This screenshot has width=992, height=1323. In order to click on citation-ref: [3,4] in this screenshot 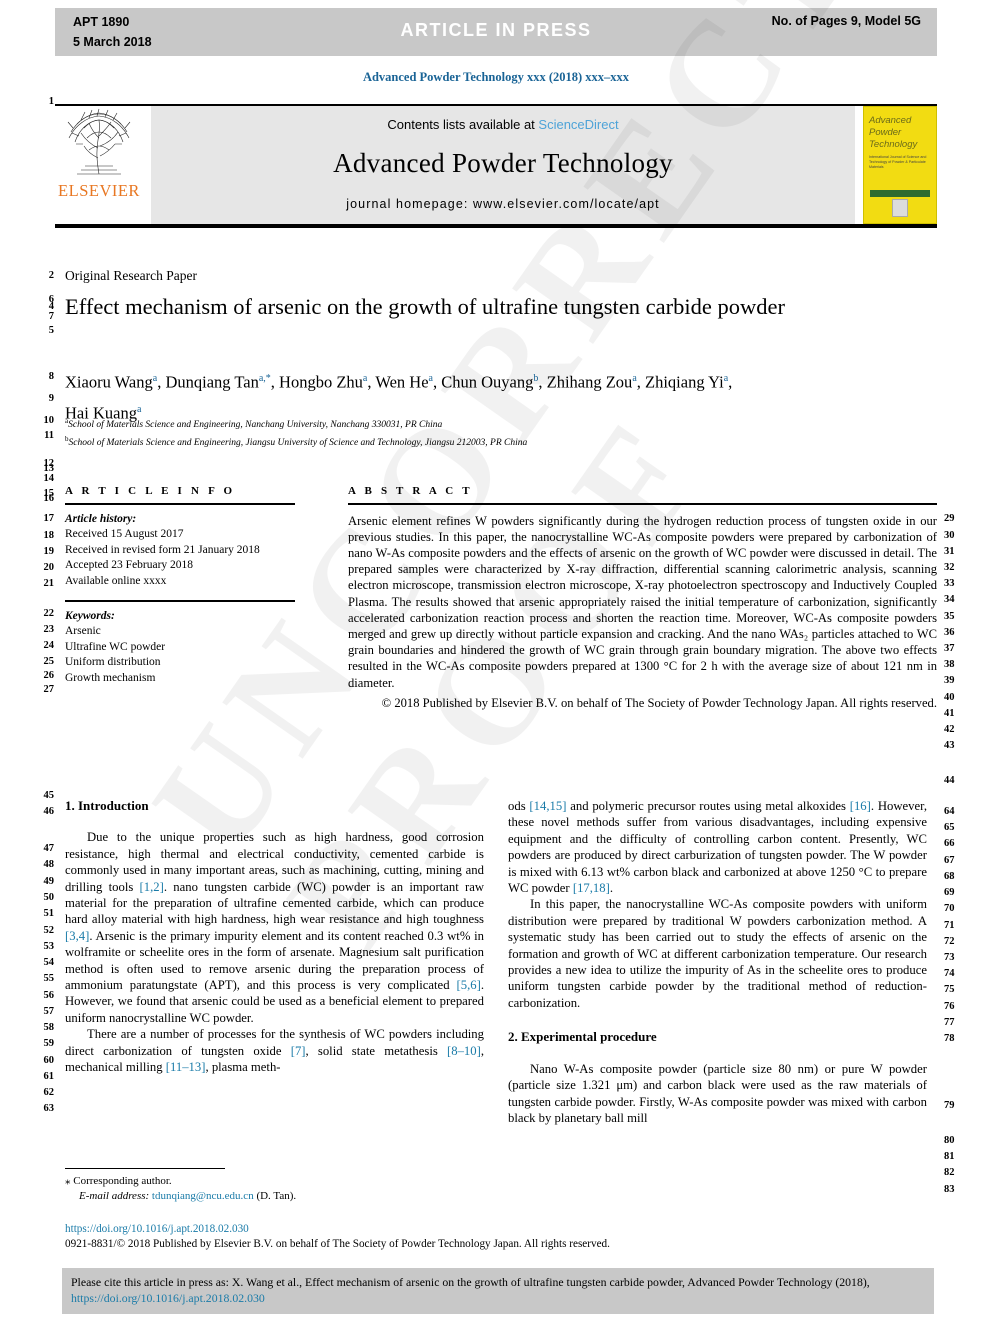, I will do `click(77, 936)`.